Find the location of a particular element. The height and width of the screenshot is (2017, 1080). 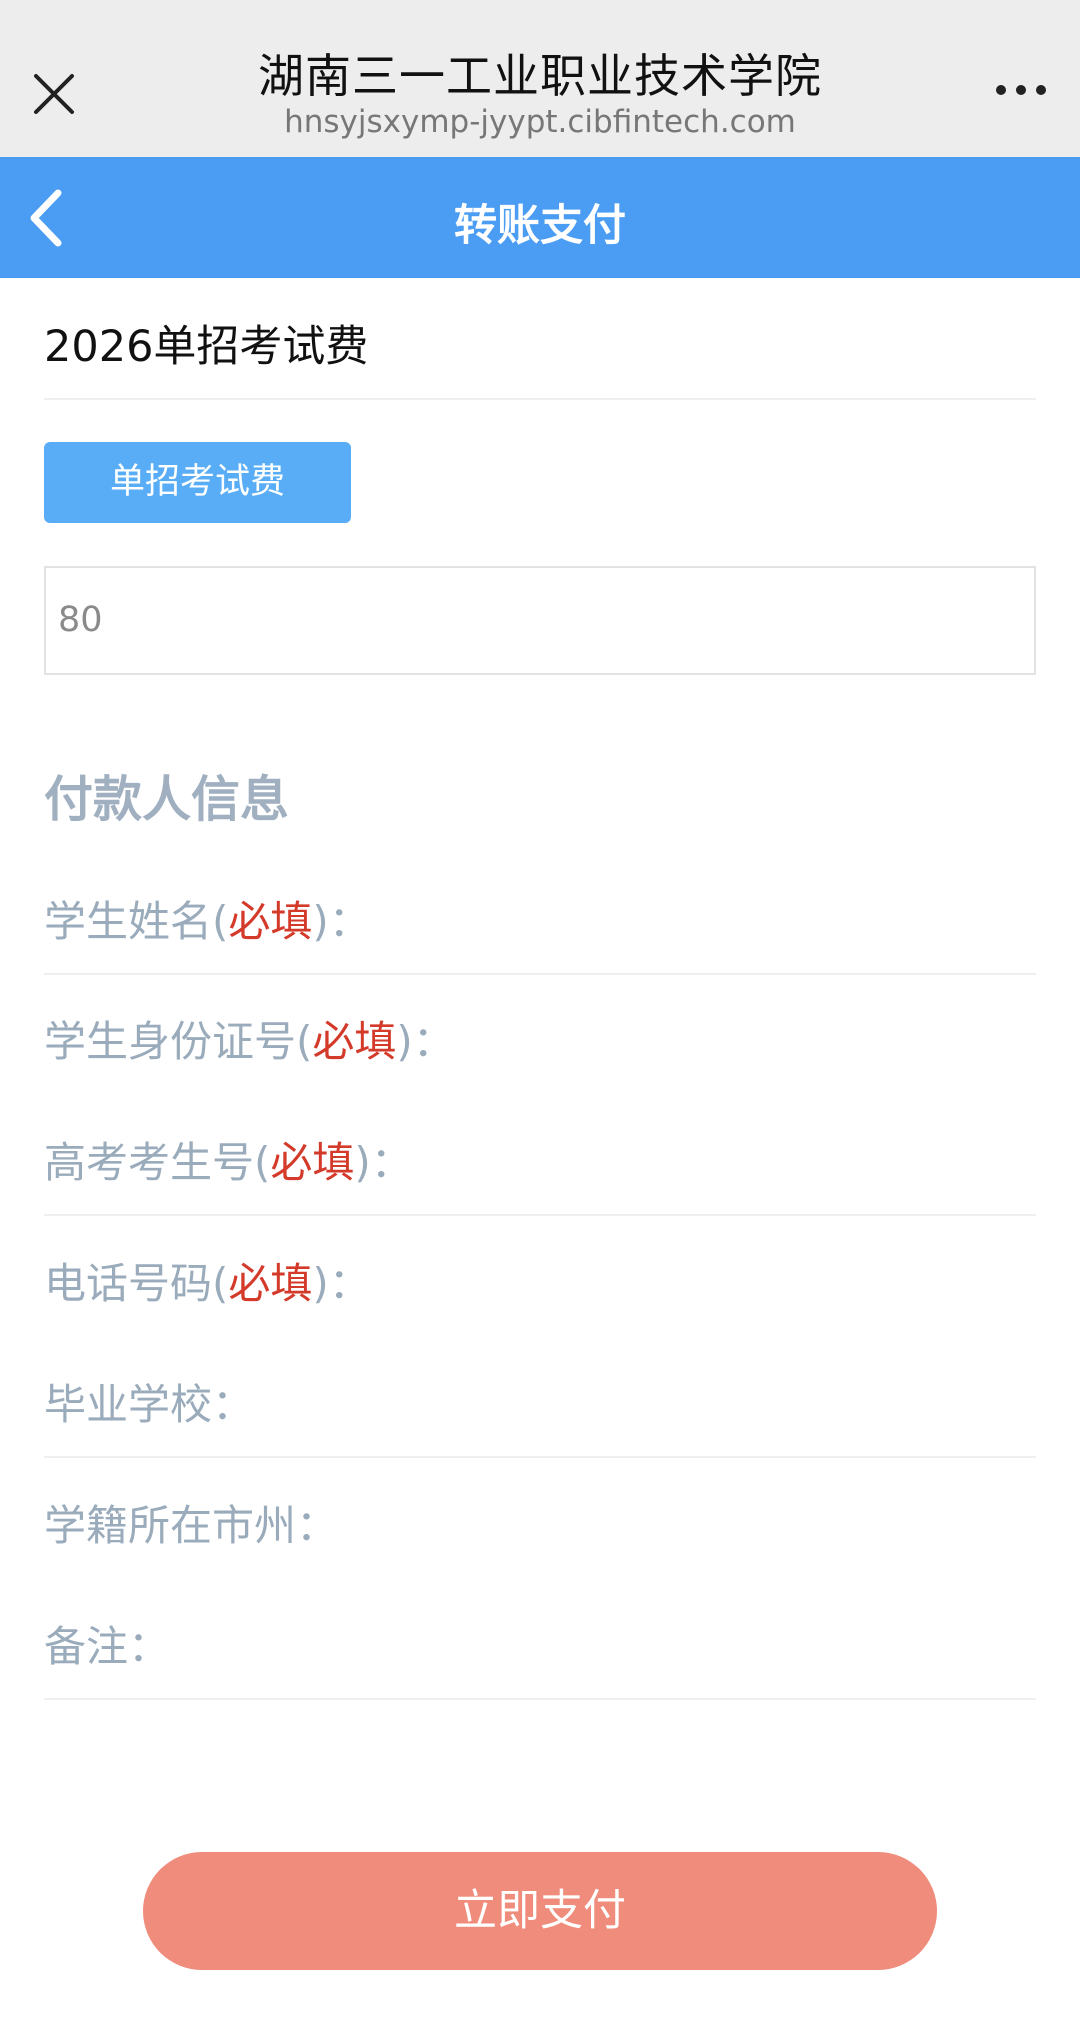

amount-field: 80 is located at coordinates (540, 620).